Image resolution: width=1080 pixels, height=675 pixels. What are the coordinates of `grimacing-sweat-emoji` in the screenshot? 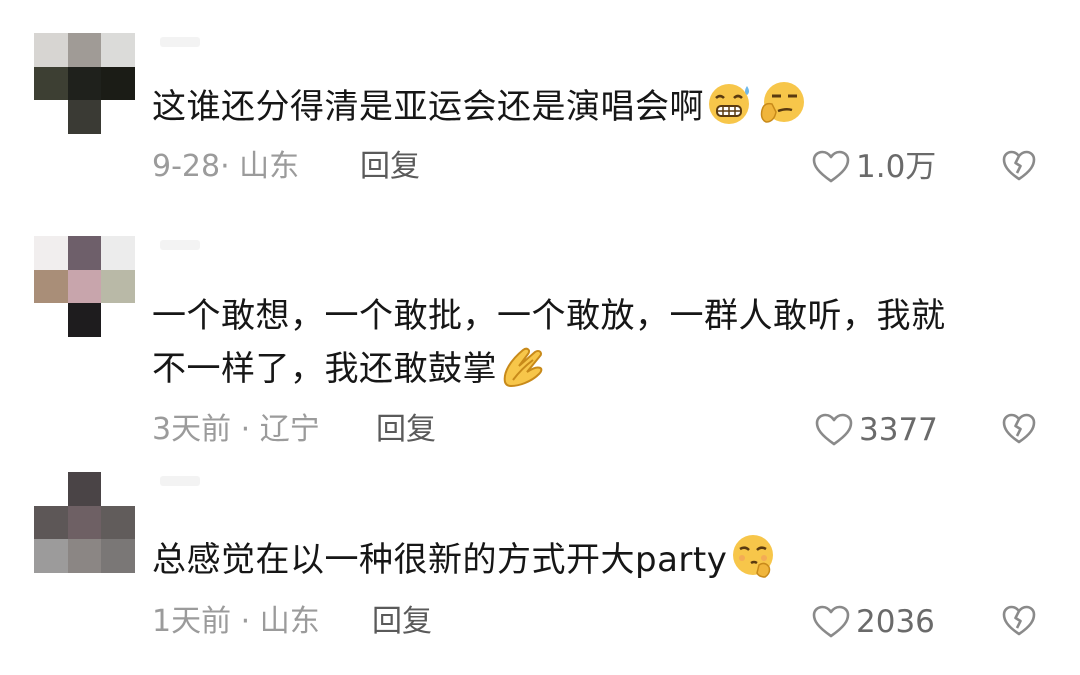 It's located at (731, 110).